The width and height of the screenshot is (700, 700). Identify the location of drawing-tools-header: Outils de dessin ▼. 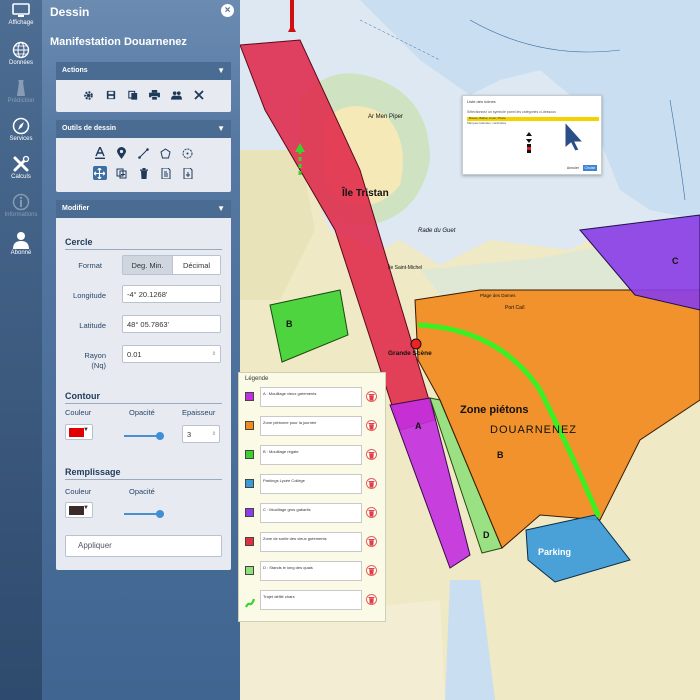
(143, 129).